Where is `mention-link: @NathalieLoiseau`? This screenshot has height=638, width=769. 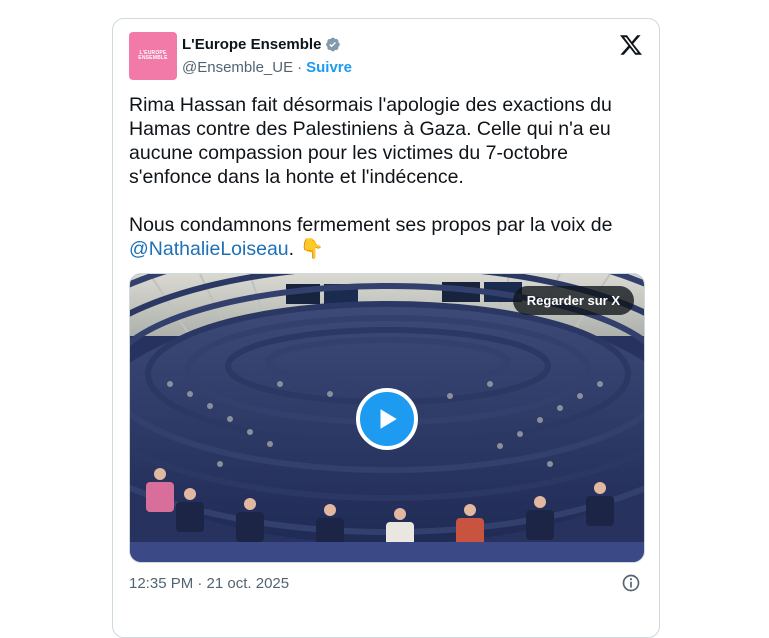
mention-link: @NathalieLoiseau is located at coordinates (209, 249).